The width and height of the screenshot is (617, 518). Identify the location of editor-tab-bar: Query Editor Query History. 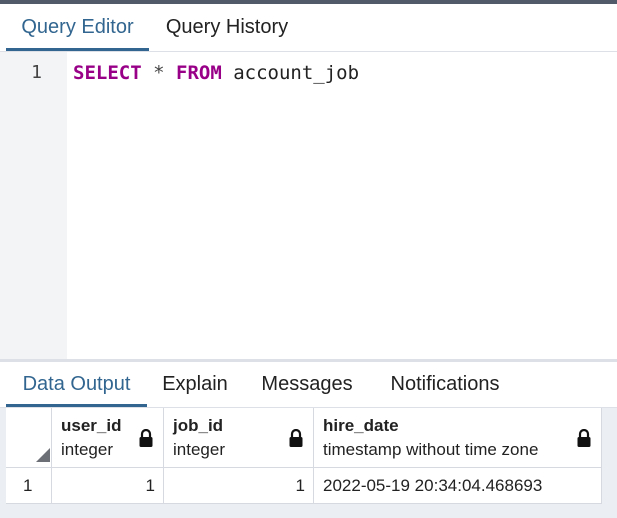
(308, 28).